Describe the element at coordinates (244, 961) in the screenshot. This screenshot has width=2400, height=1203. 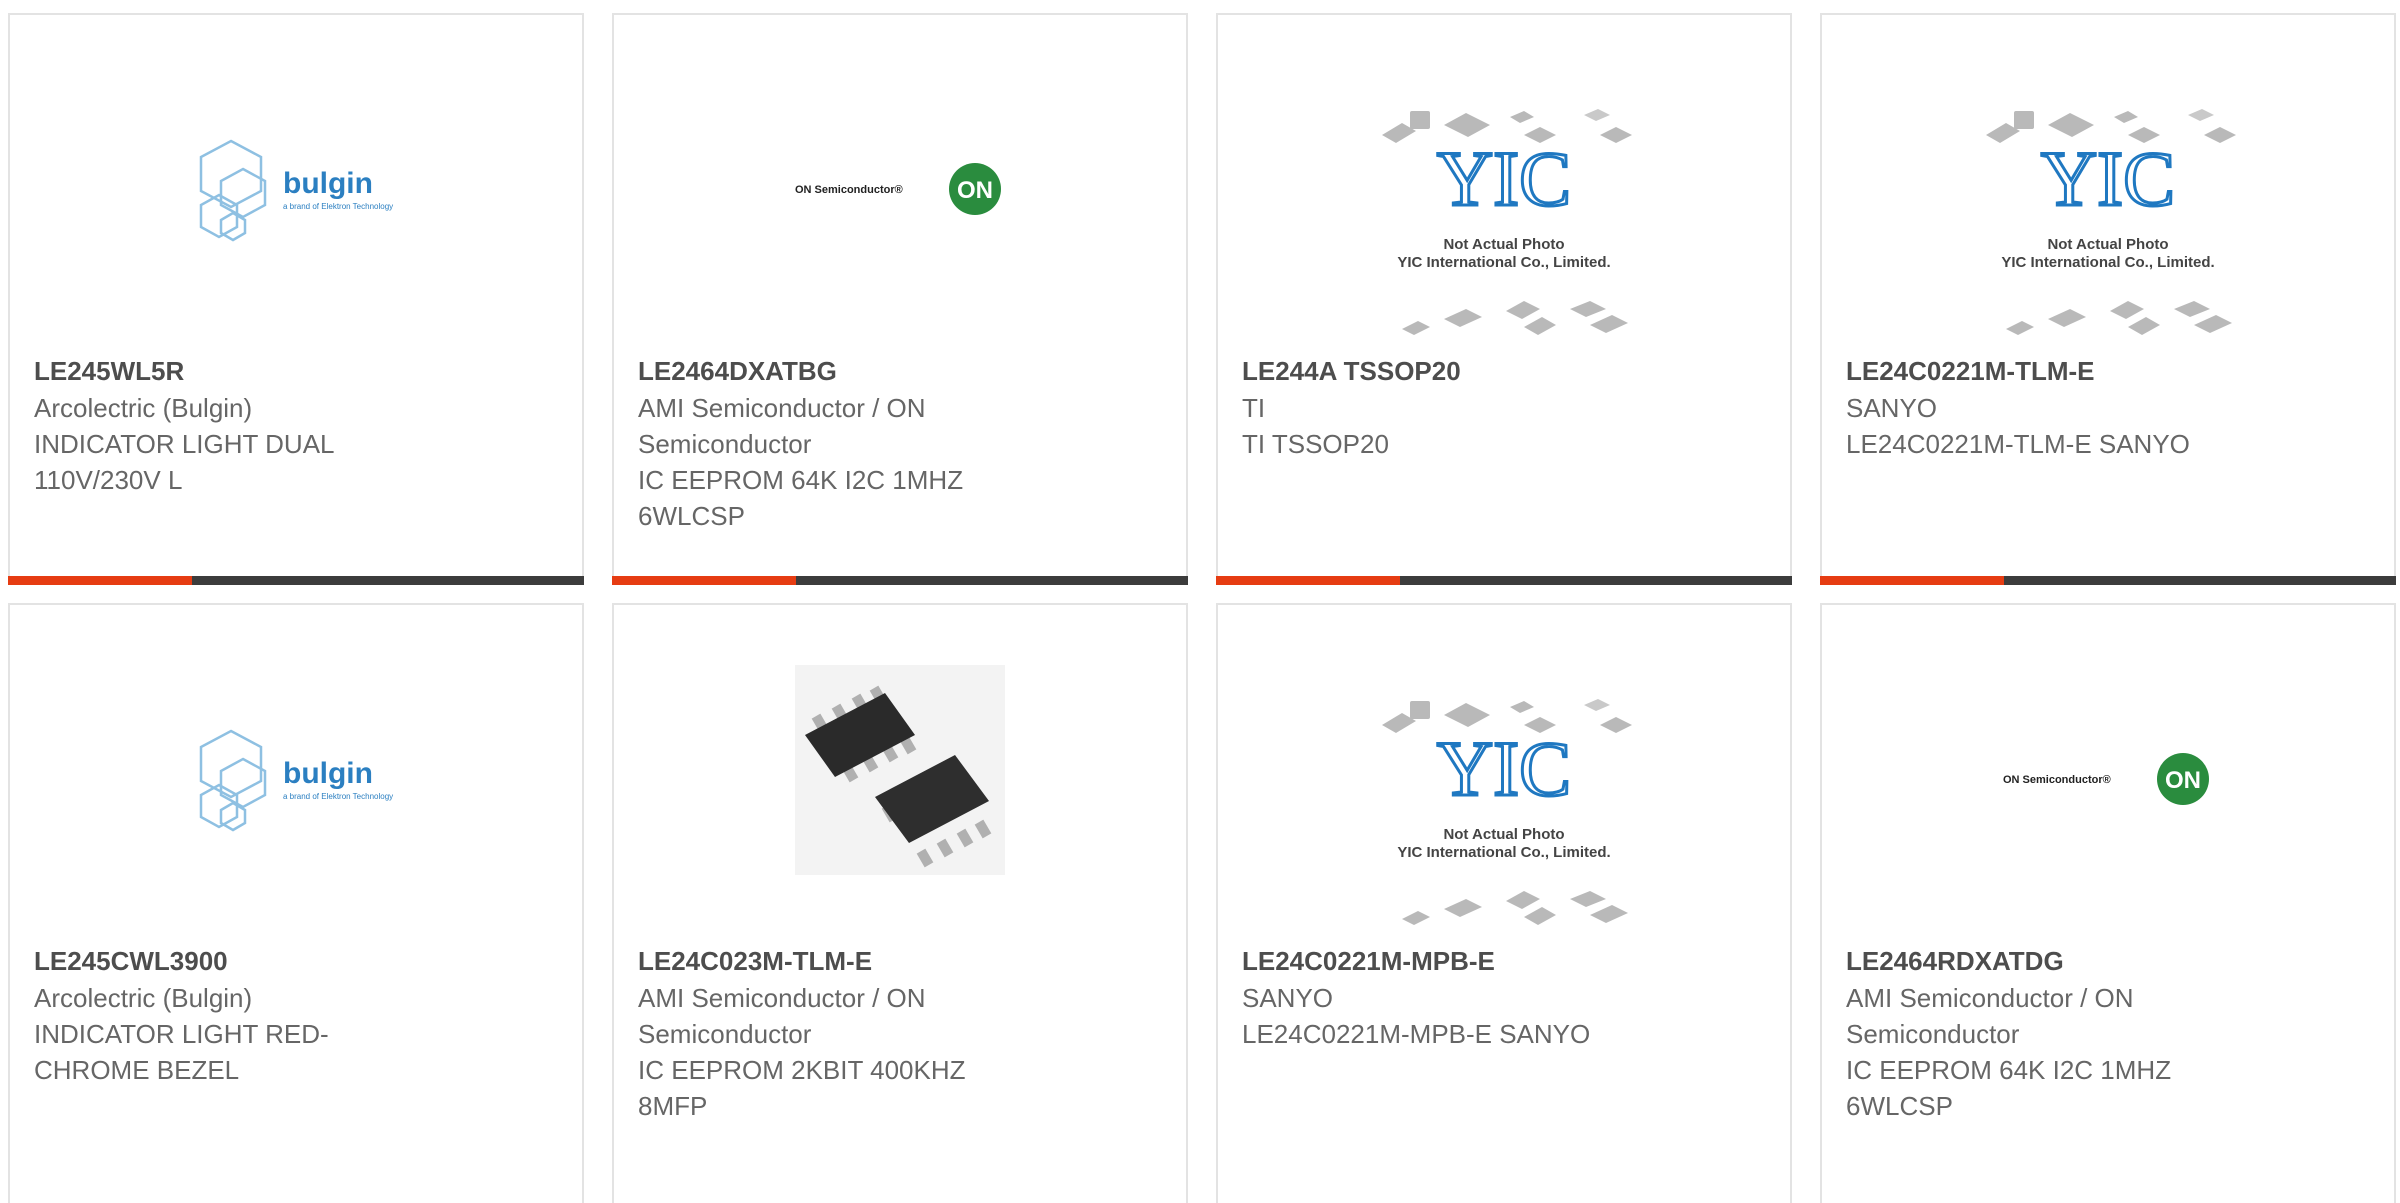
I see `part-number: LE245CWL3900` at that location.